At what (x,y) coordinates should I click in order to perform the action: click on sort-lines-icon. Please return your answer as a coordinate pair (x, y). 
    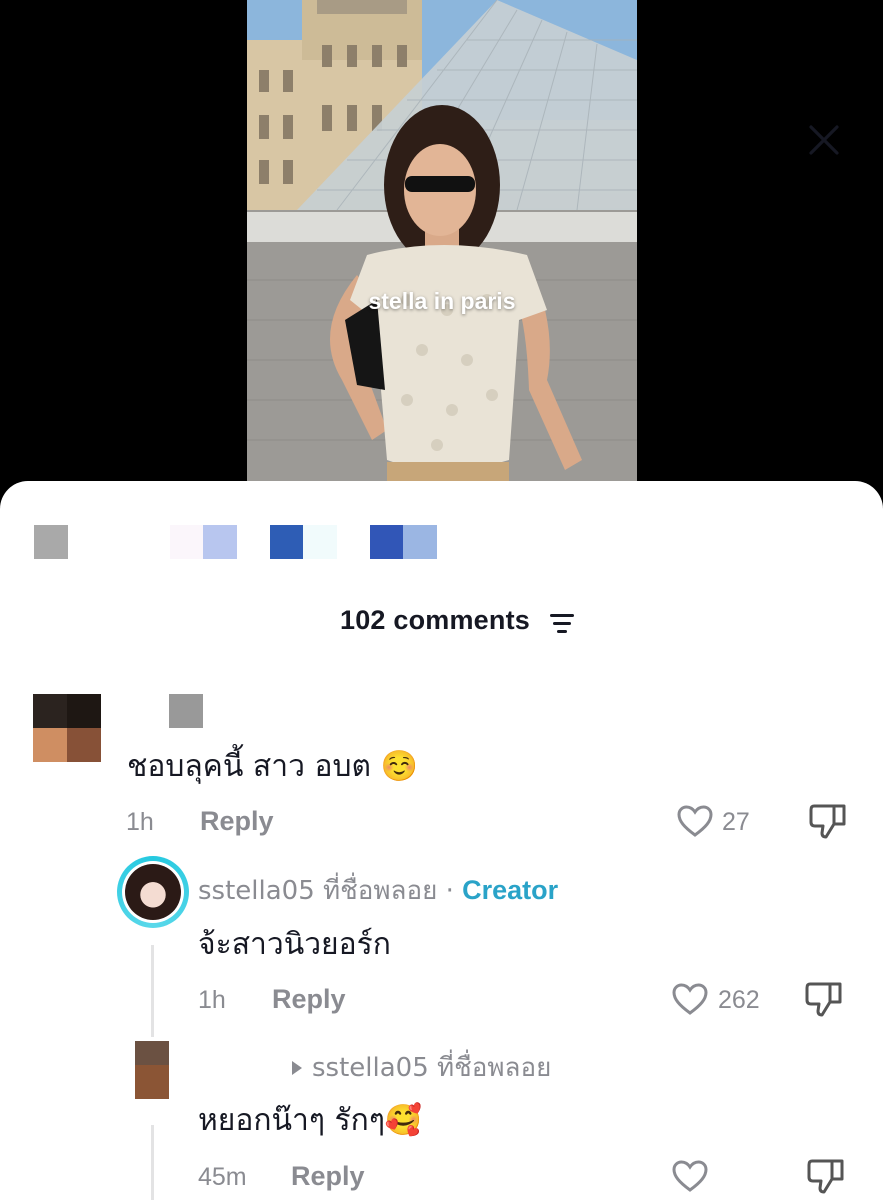
    Looking at the image, I should click on (564, 623).